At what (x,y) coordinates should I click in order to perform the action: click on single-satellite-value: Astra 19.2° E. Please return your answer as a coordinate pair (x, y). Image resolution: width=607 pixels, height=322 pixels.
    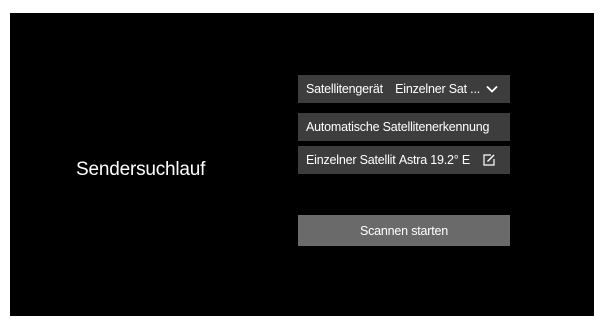
    Looking at the image, I should click on (434, 160).